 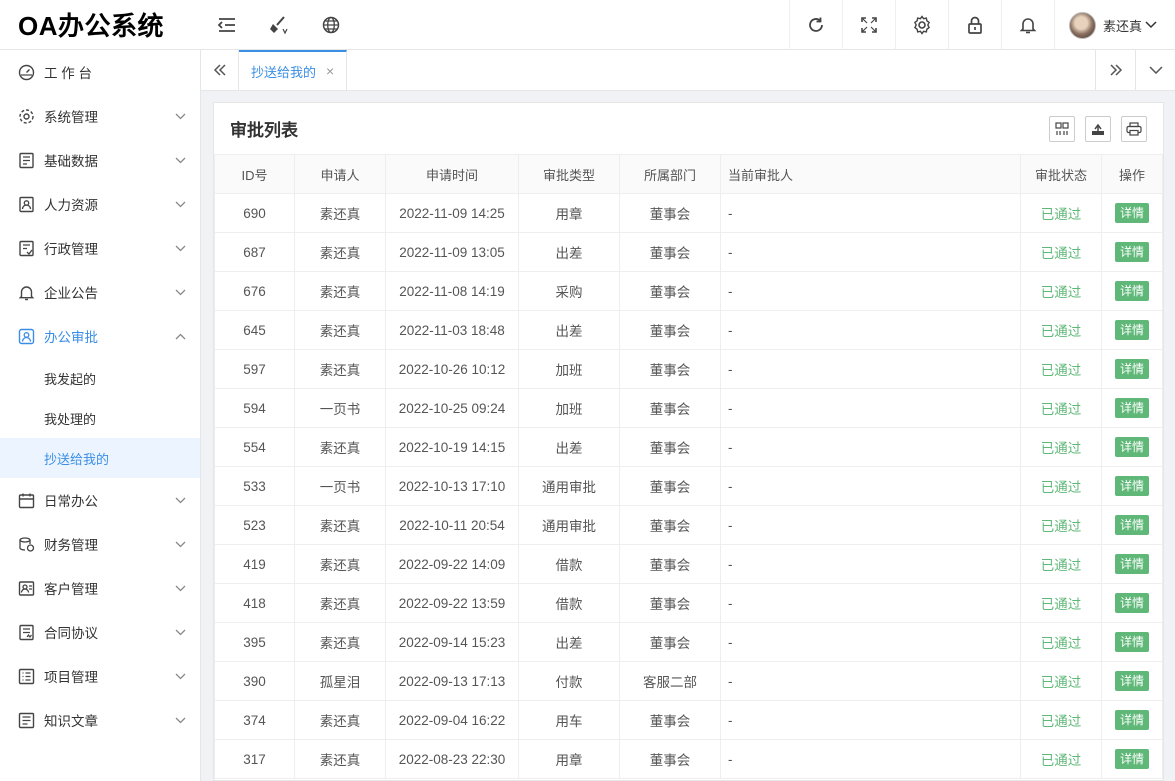 I want to click on cell-department: 客服二部, so click(x=670, y=681).